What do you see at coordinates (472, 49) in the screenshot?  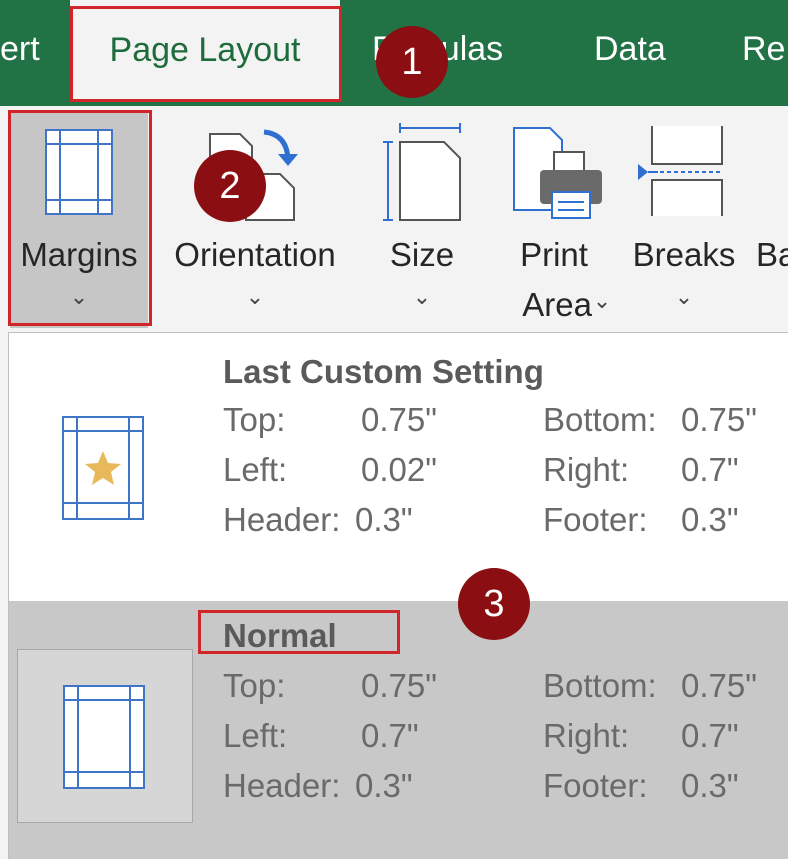 I see `tab-formulas-label-end: ulas` at bounding box center [472, 49].